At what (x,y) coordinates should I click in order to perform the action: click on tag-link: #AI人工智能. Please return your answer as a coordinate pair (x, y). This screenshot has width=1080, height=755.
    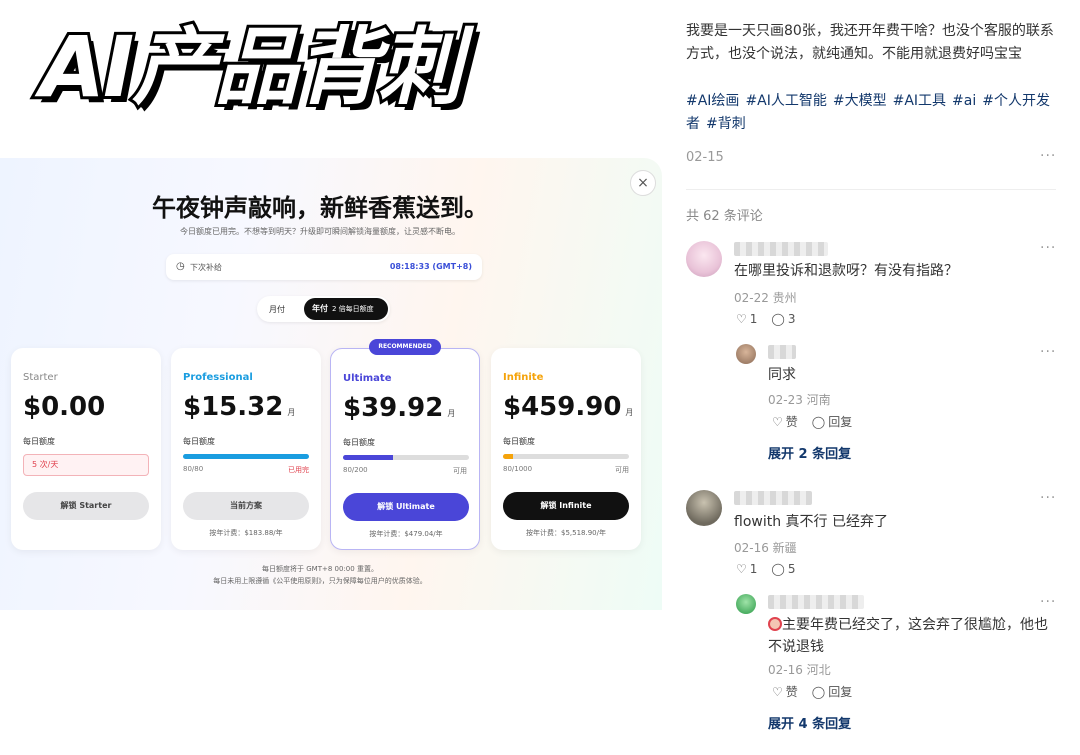
    Looking at the image, I should click on (785, 101).